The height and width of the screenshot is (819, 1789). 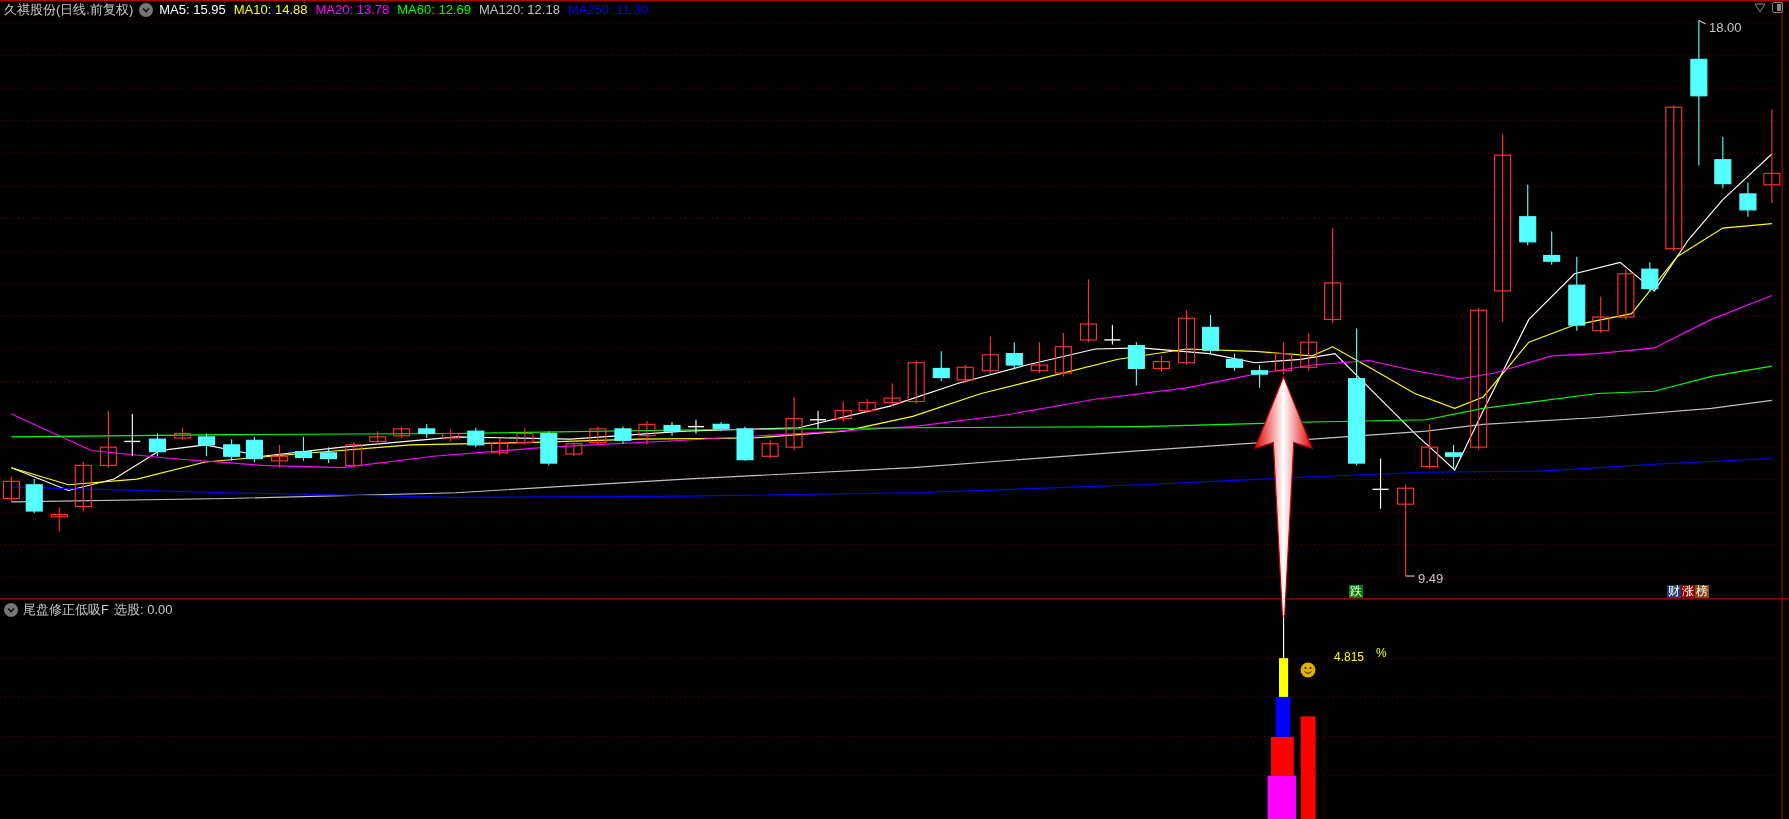 I want to click on low-price-label: 9.49, so click(x=1431, y=579).